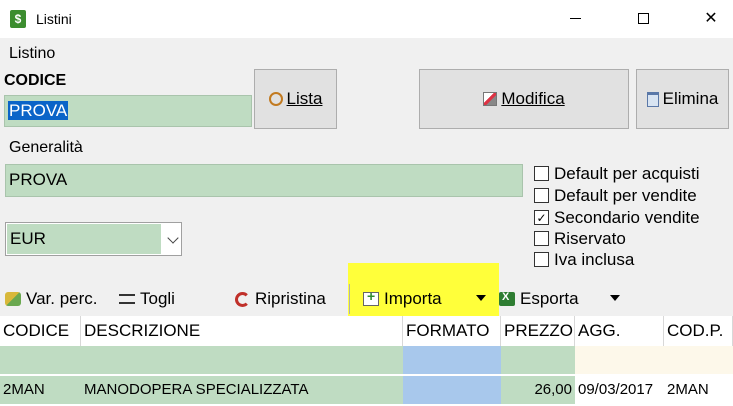  Describe the element at coordinates (304, 98) in the screenshot. I see `lista-button-label: Lista` at that location.